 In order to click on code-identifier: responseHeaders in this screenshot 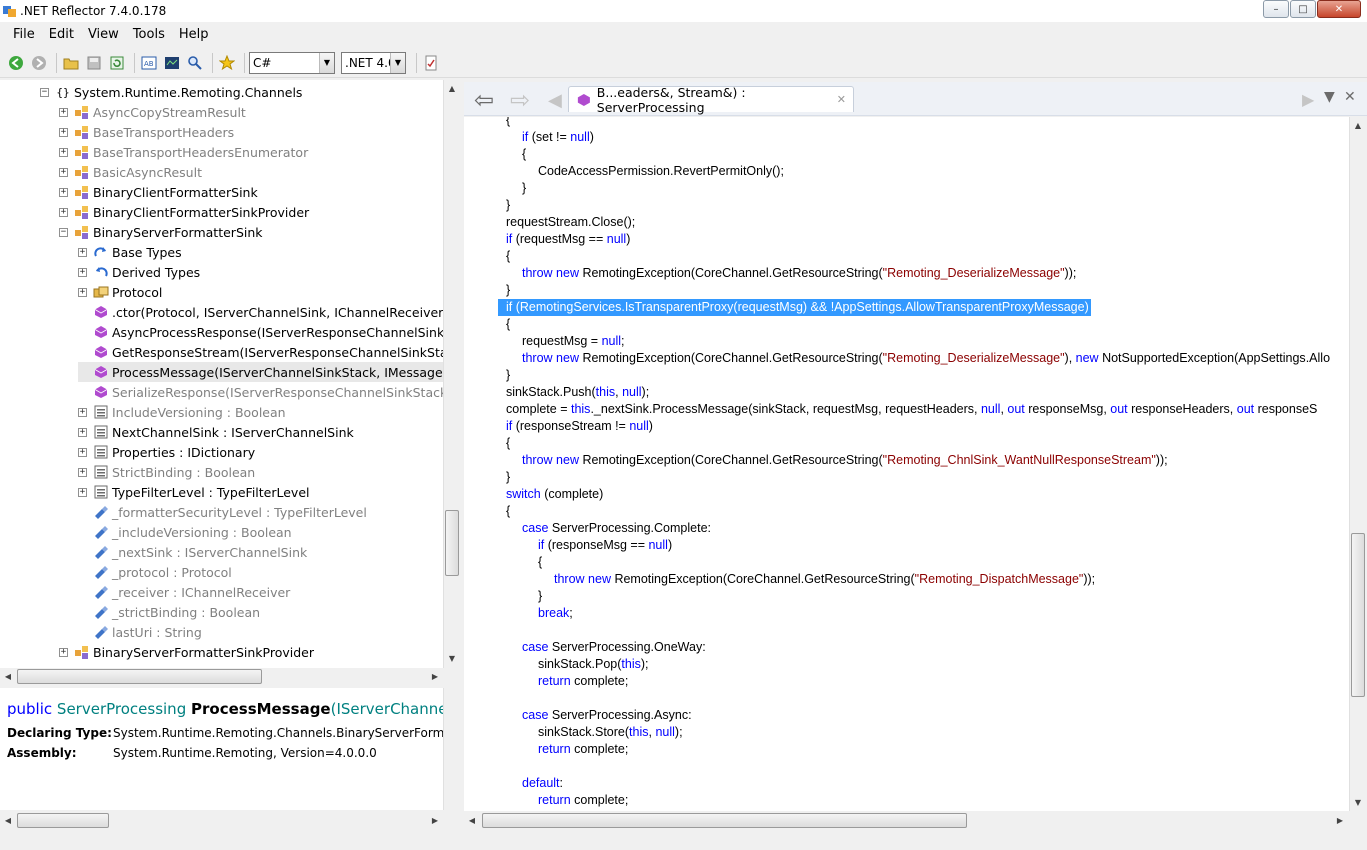, I will do `click(1180, 409)`.